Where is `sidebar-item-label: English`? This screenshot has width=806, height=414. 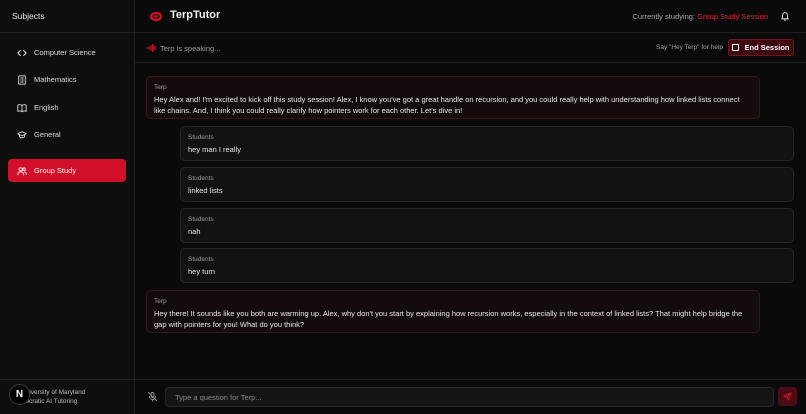 sidebar-item-label: English is located at coordinates (46, 107).